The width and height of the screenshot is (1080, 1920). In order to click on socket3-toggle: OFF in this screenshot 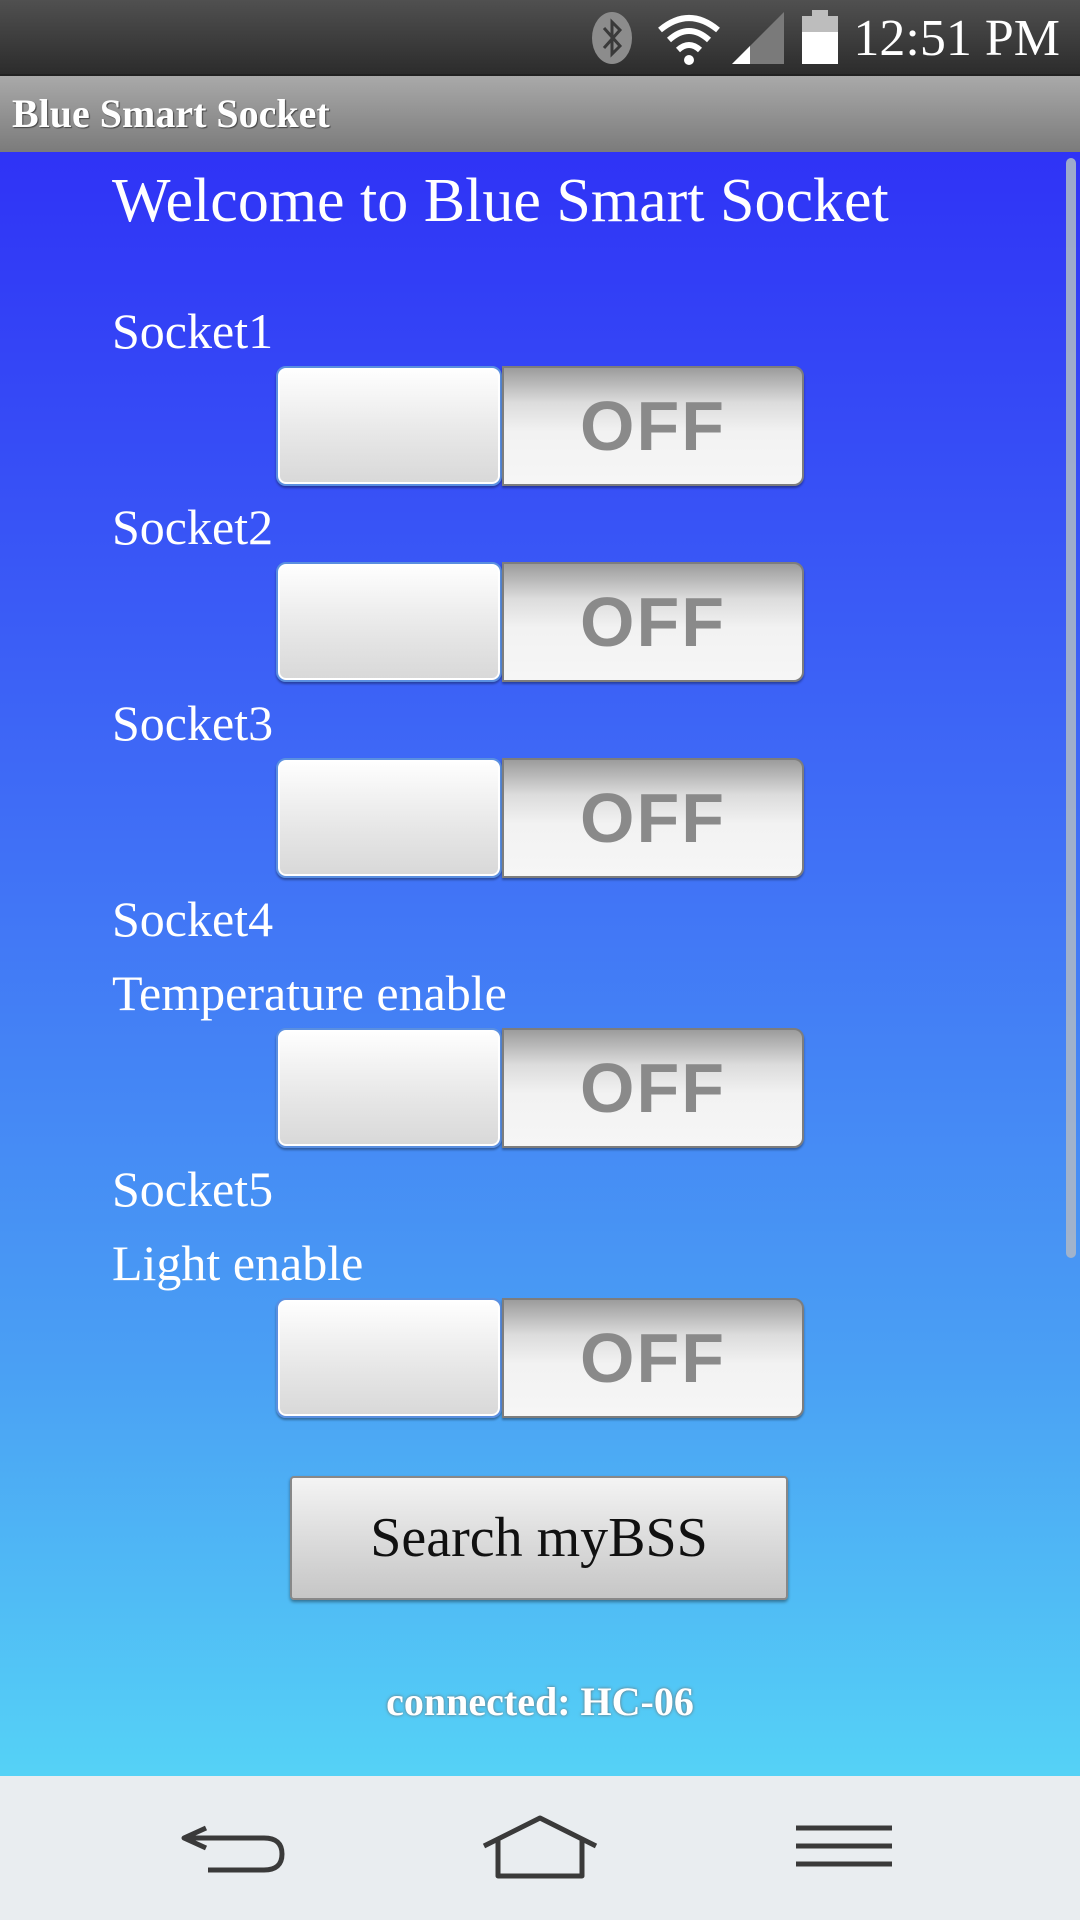, I will do `click(540, 818)`.